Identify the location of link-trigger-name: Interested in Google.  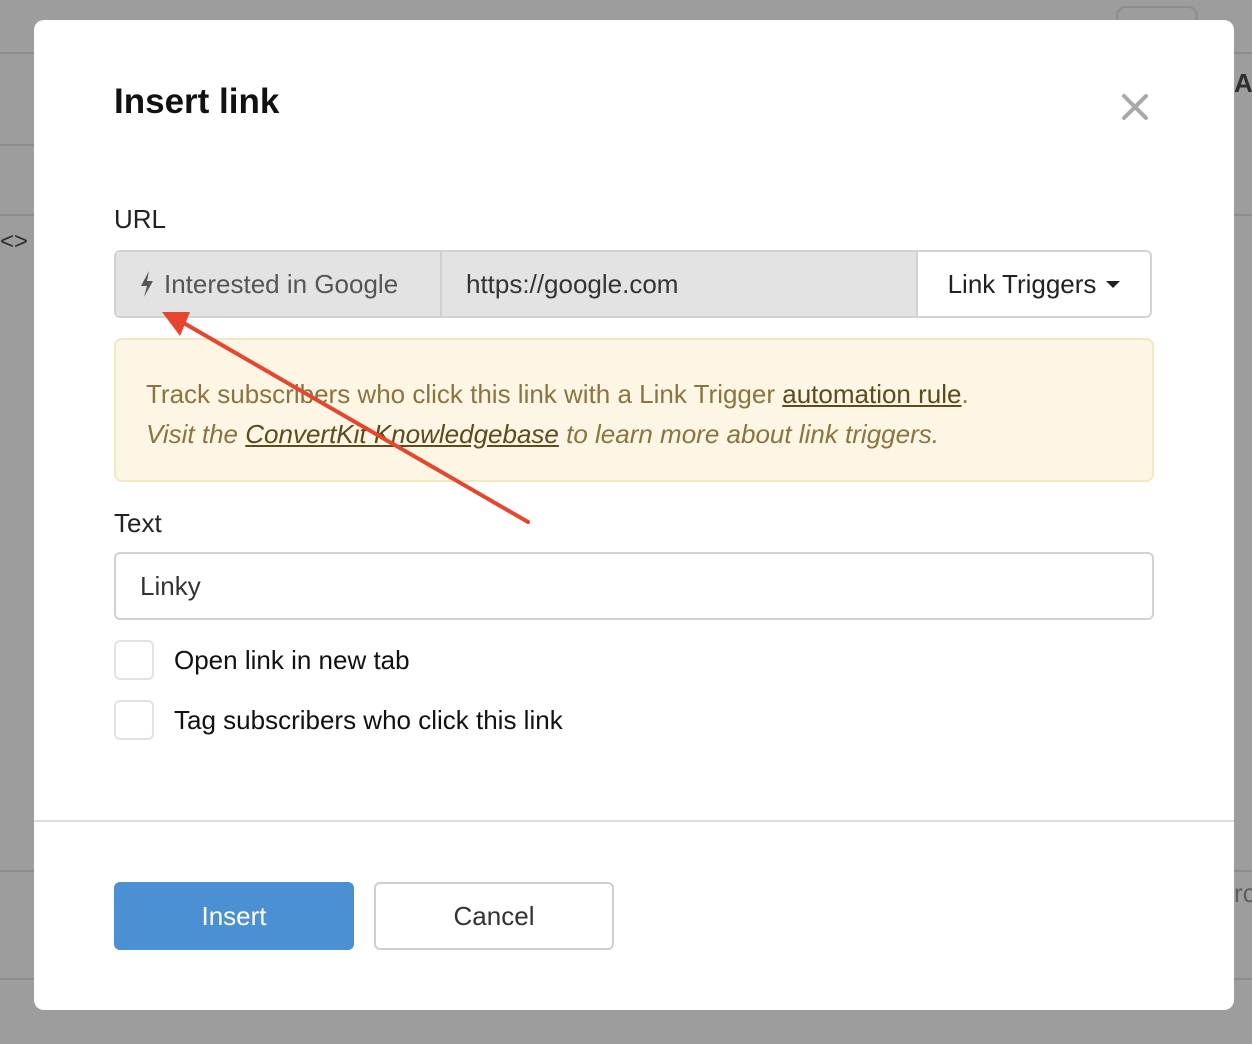
(281, 283).